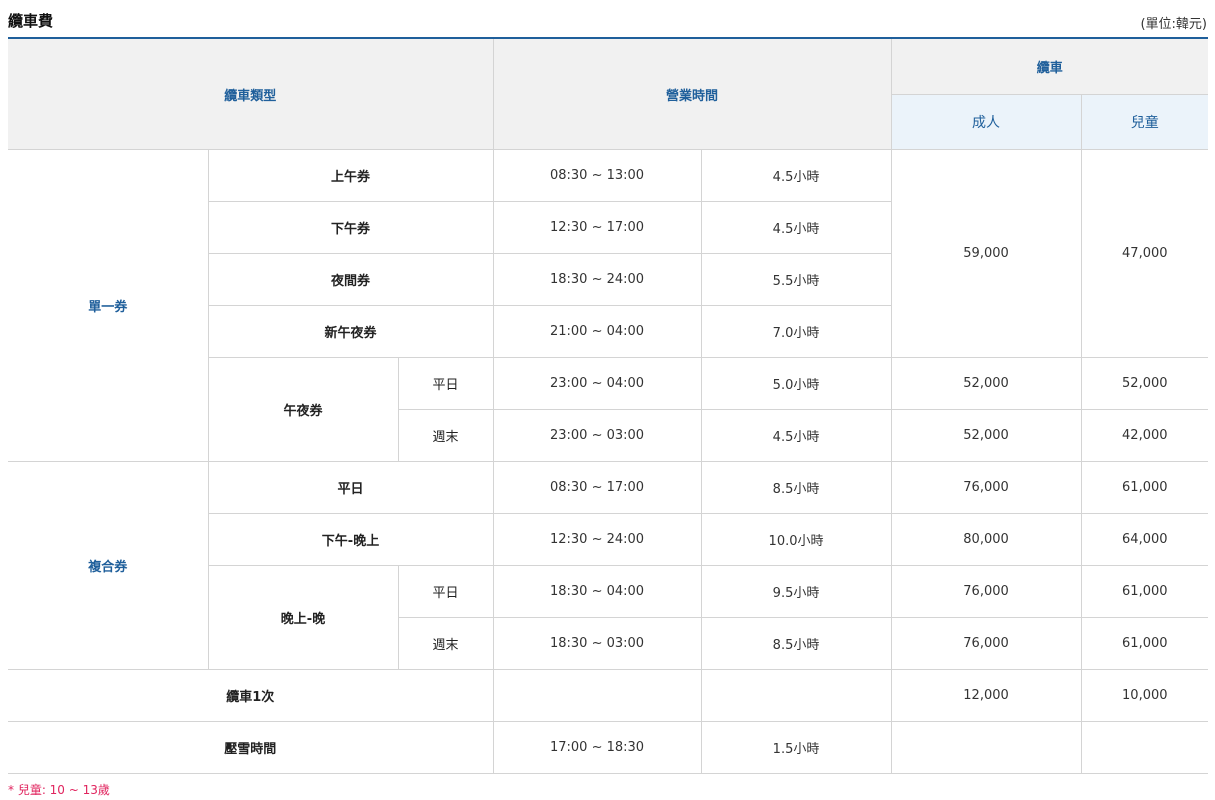 Image resolution: width=1215 pixels, height=800 pixels. Describe the element at coordinates (251, 695) in the screenshot. I see `ticket-label: 纜車1次` at that location.